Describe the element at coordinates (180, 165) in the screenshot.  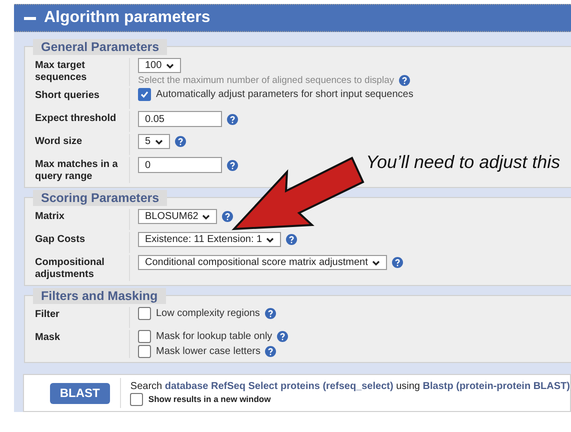
I see `input-field: 0` at that location.